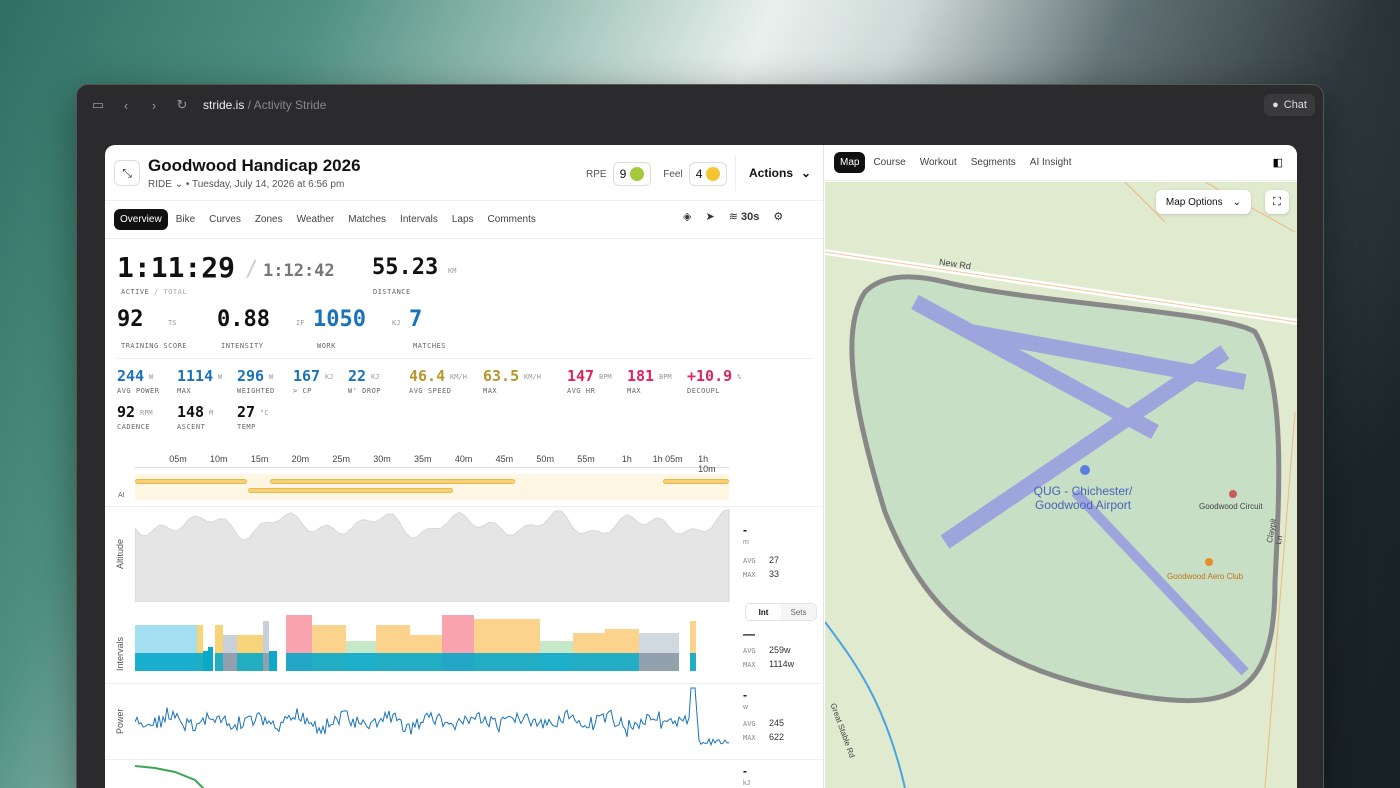 The image size is (1400, 788). I want to click on altitude-label: Altitude, so click(120, 553).